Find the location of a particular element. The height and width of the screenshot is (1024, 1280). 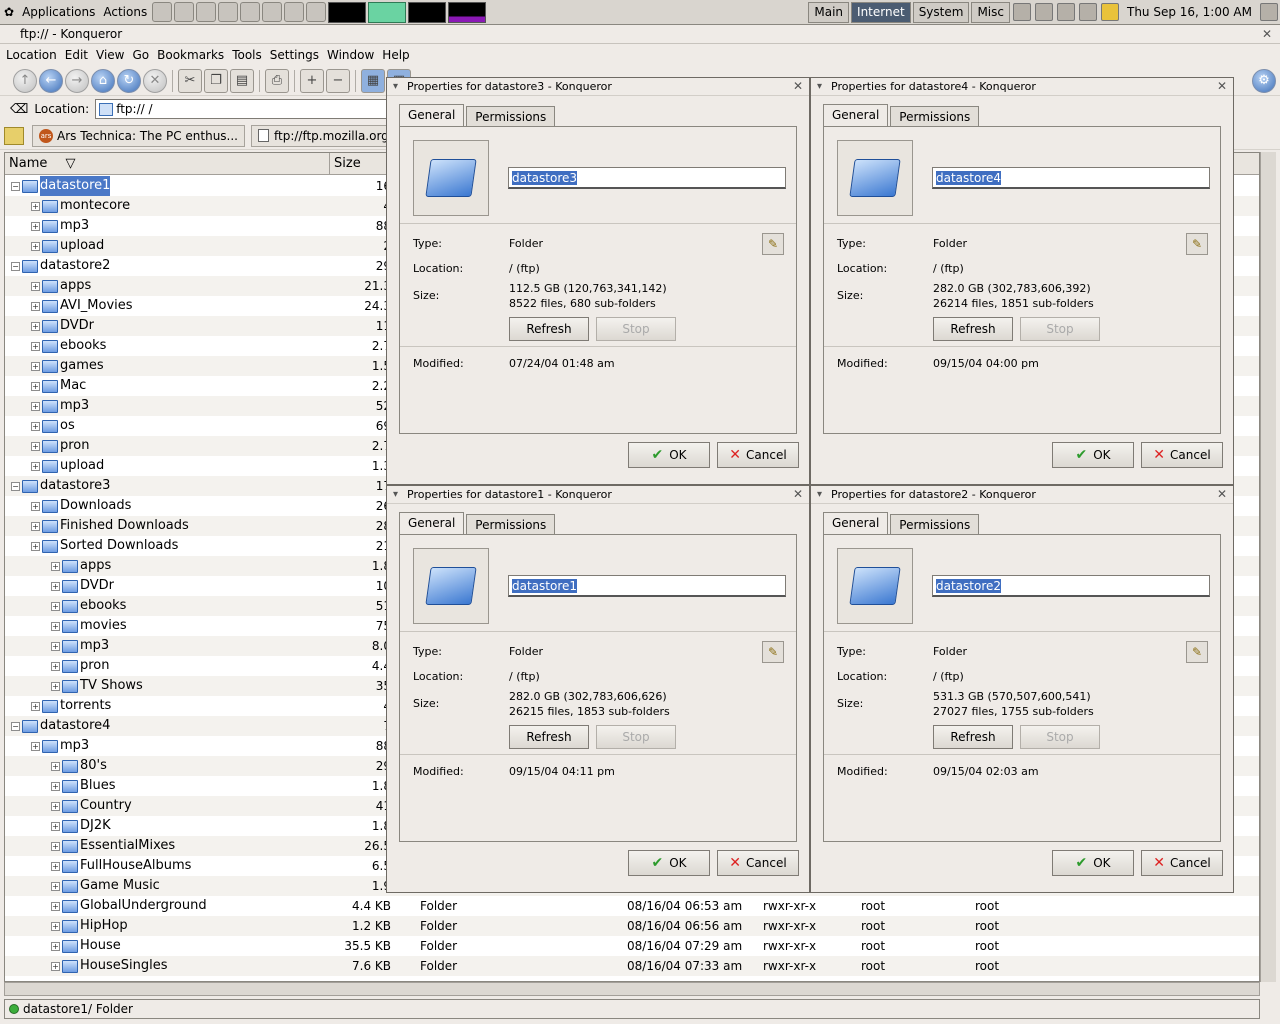

applications-menu: Applications is located at coordinates (58, 12).